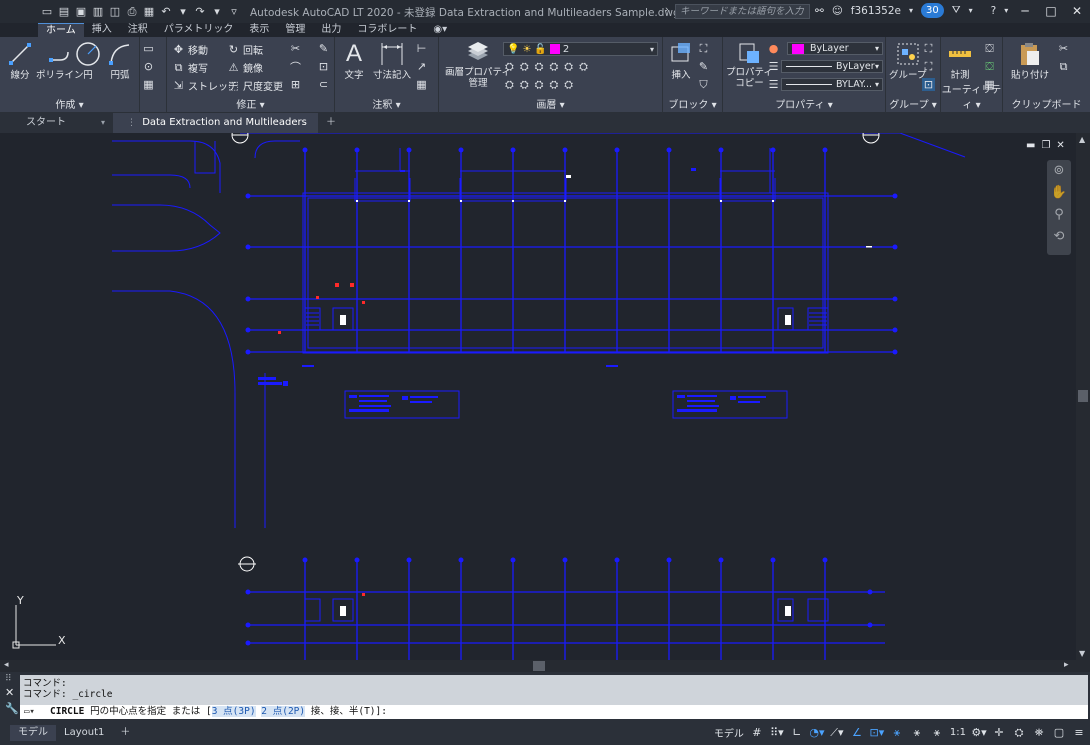  I want to click on navigation-bar: ⊚ ✋ ⚲ ⟲, so click(1059, 207).